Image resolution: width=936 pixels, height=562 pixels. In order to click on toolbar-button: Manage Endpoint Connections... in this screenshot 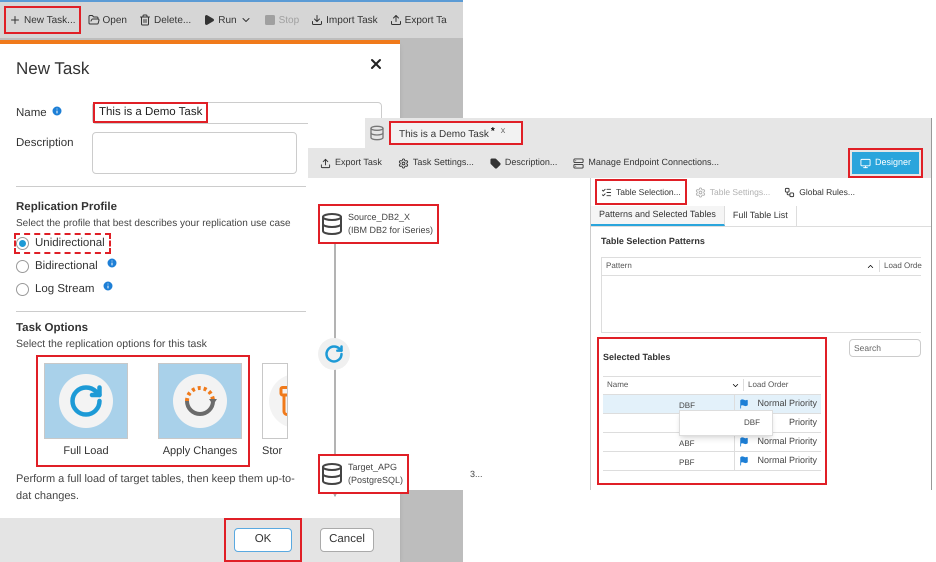, I will do `click(646, 163)`.